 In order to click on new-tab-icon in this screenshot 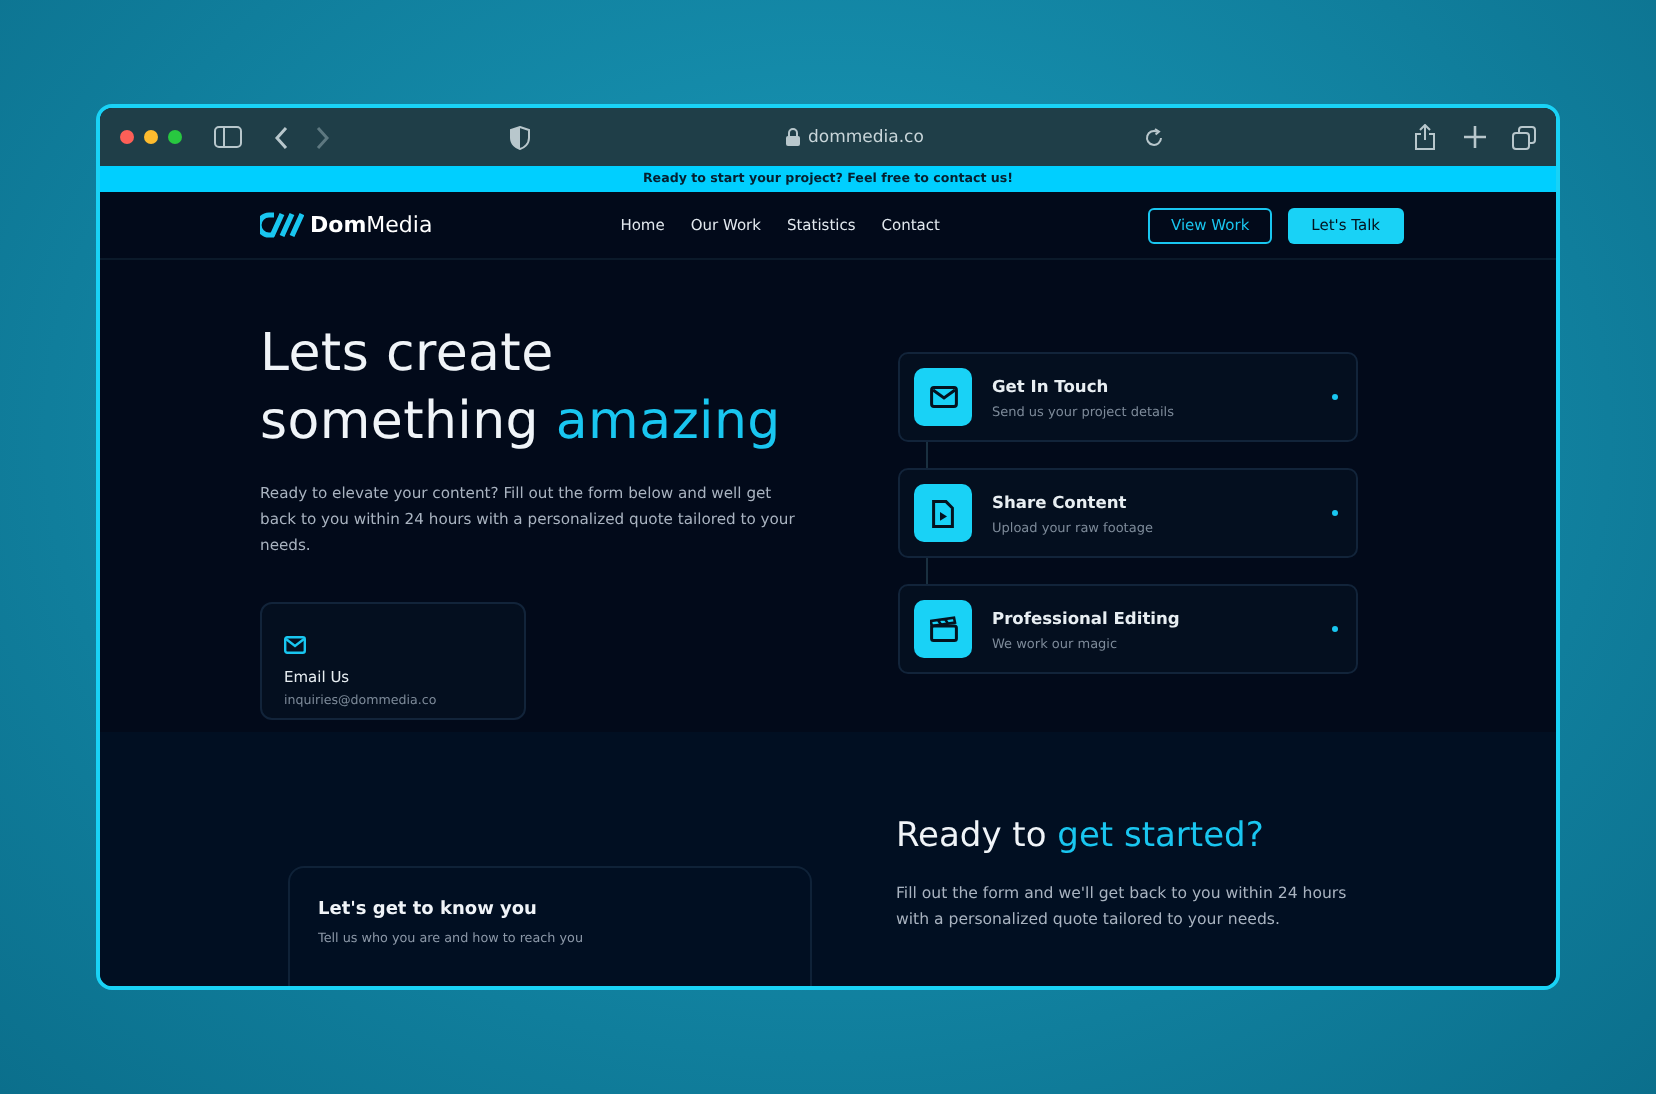, I will do `click(1475, 137)`.